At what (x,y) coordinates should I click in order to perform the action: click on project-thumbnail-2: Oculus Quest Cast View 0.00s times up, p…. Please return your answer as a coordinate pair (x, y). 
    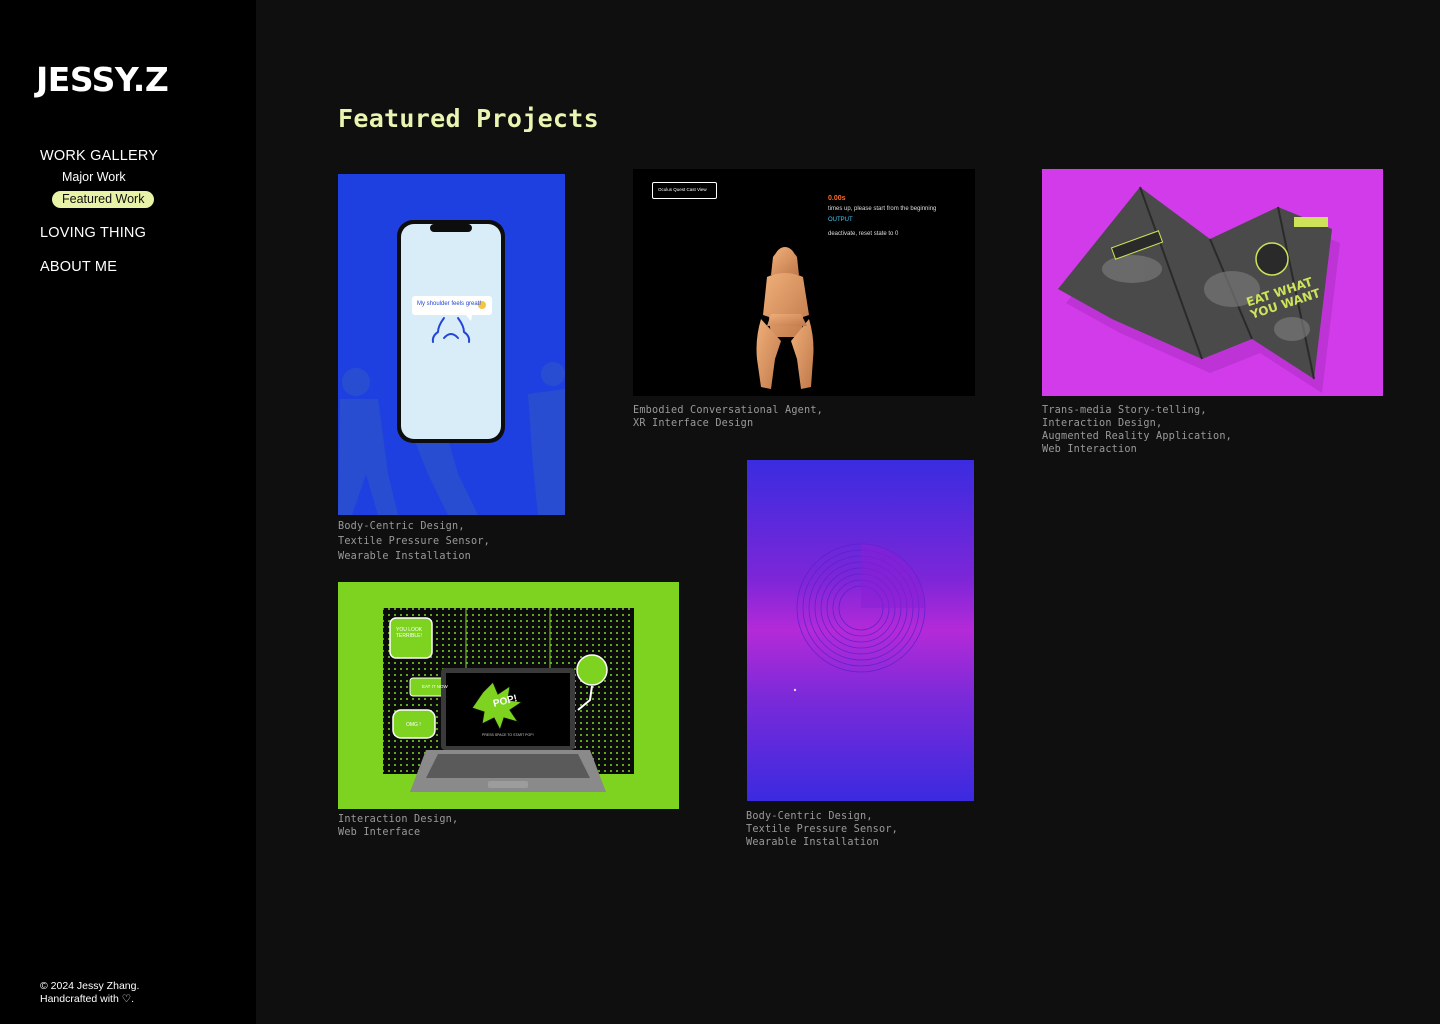
    Looking at the image, I should click on (804, 282).